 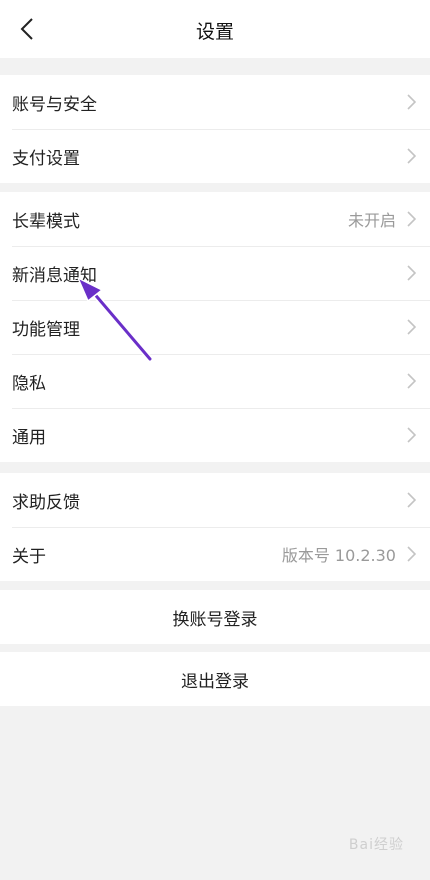 I want to click on settings-group-support: 求助反馈 关于 版本号 10.2.30, so click(x=215, y=527).